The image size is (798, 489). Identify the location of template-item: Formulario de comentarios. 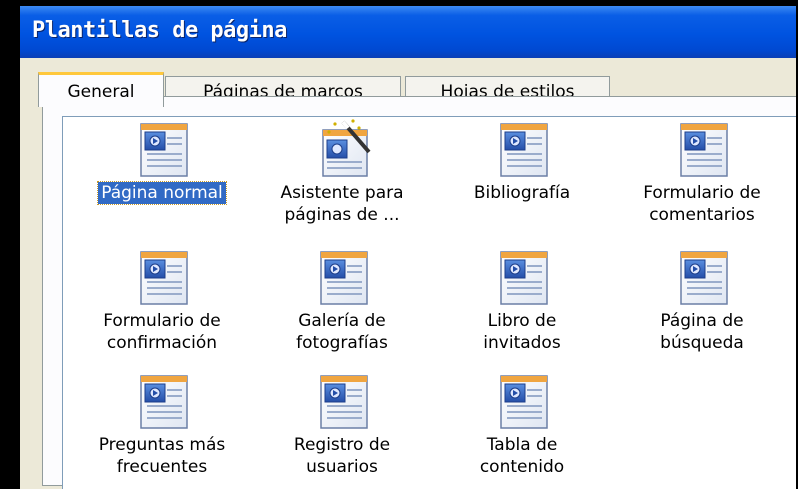
(702, 172).